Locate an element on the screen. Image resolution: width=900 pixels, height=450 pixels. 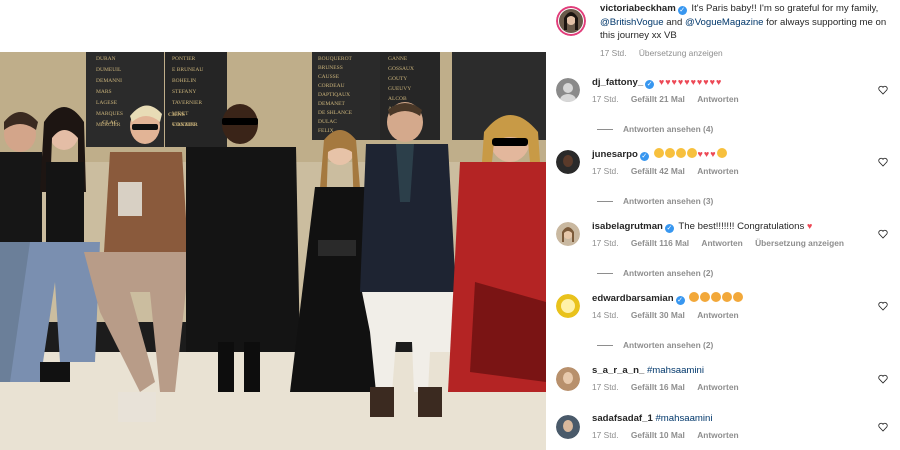
comment-meta: 14 Std. Gefällt 30 Mal Antworten is located at coordinates (742, 315).